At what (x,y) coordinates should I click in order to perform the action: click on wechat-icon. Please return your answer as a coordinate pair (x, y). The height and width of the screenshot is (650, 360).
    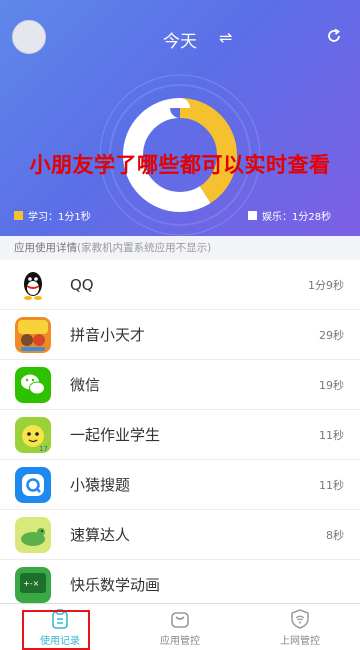
    Looking at the image, I should click on (33, 384).